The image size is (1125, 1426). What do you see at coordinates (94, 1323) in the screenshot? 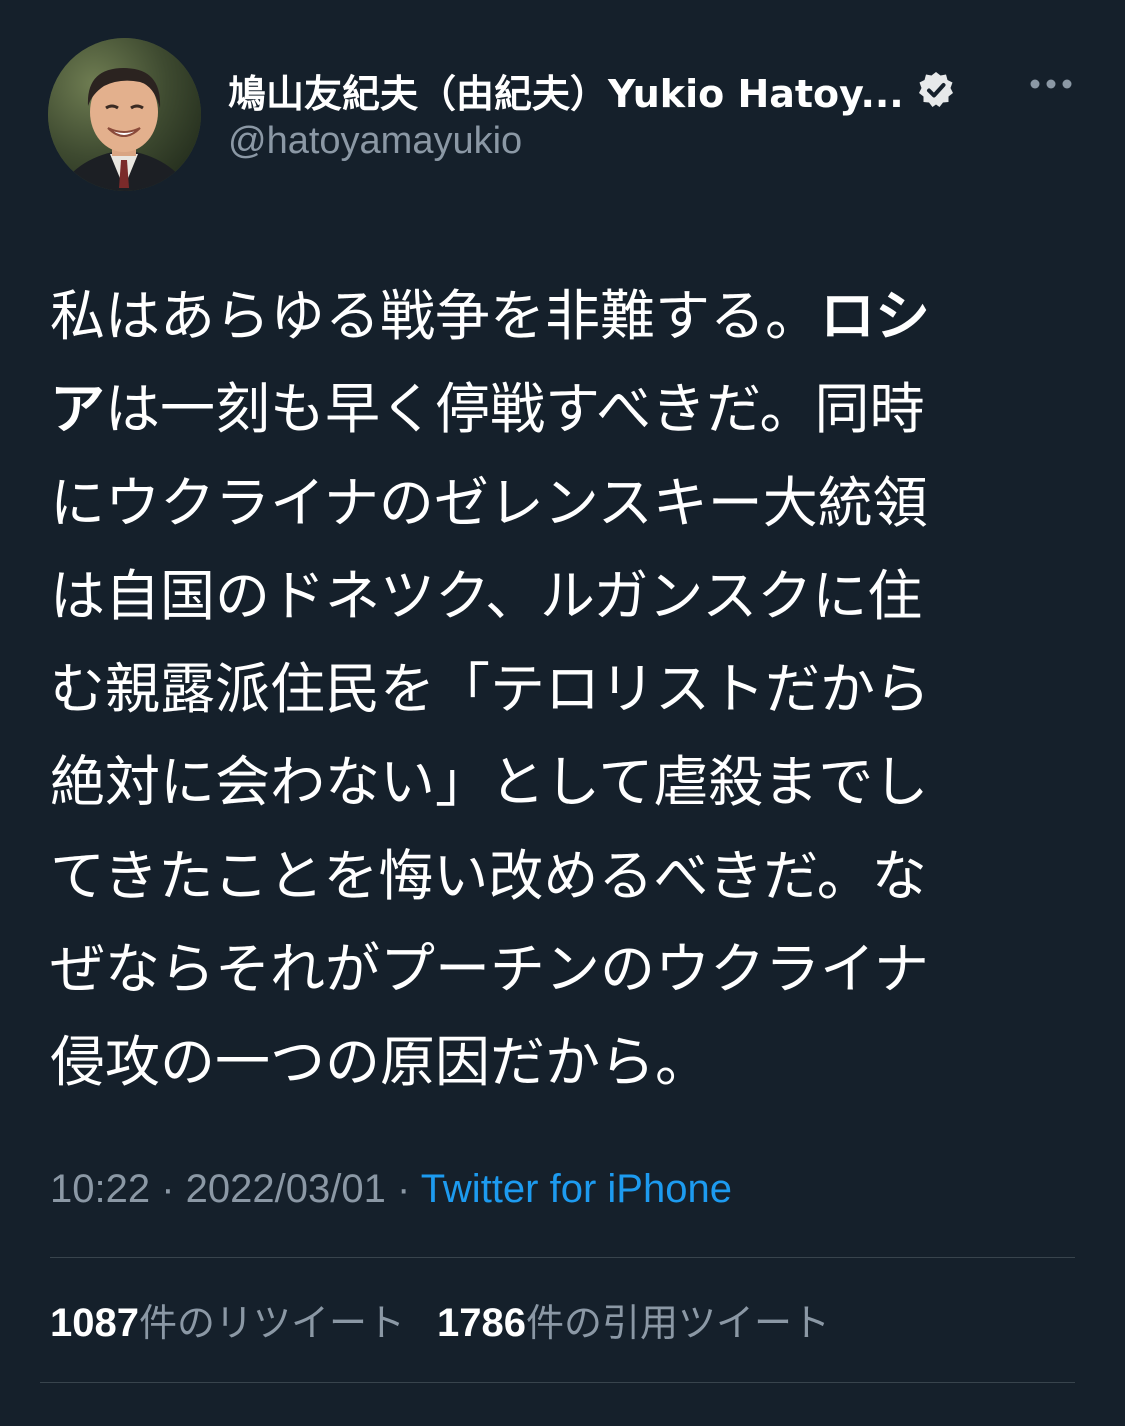
I see `retweets-count: 1087` at bounding box center [94, 1323].